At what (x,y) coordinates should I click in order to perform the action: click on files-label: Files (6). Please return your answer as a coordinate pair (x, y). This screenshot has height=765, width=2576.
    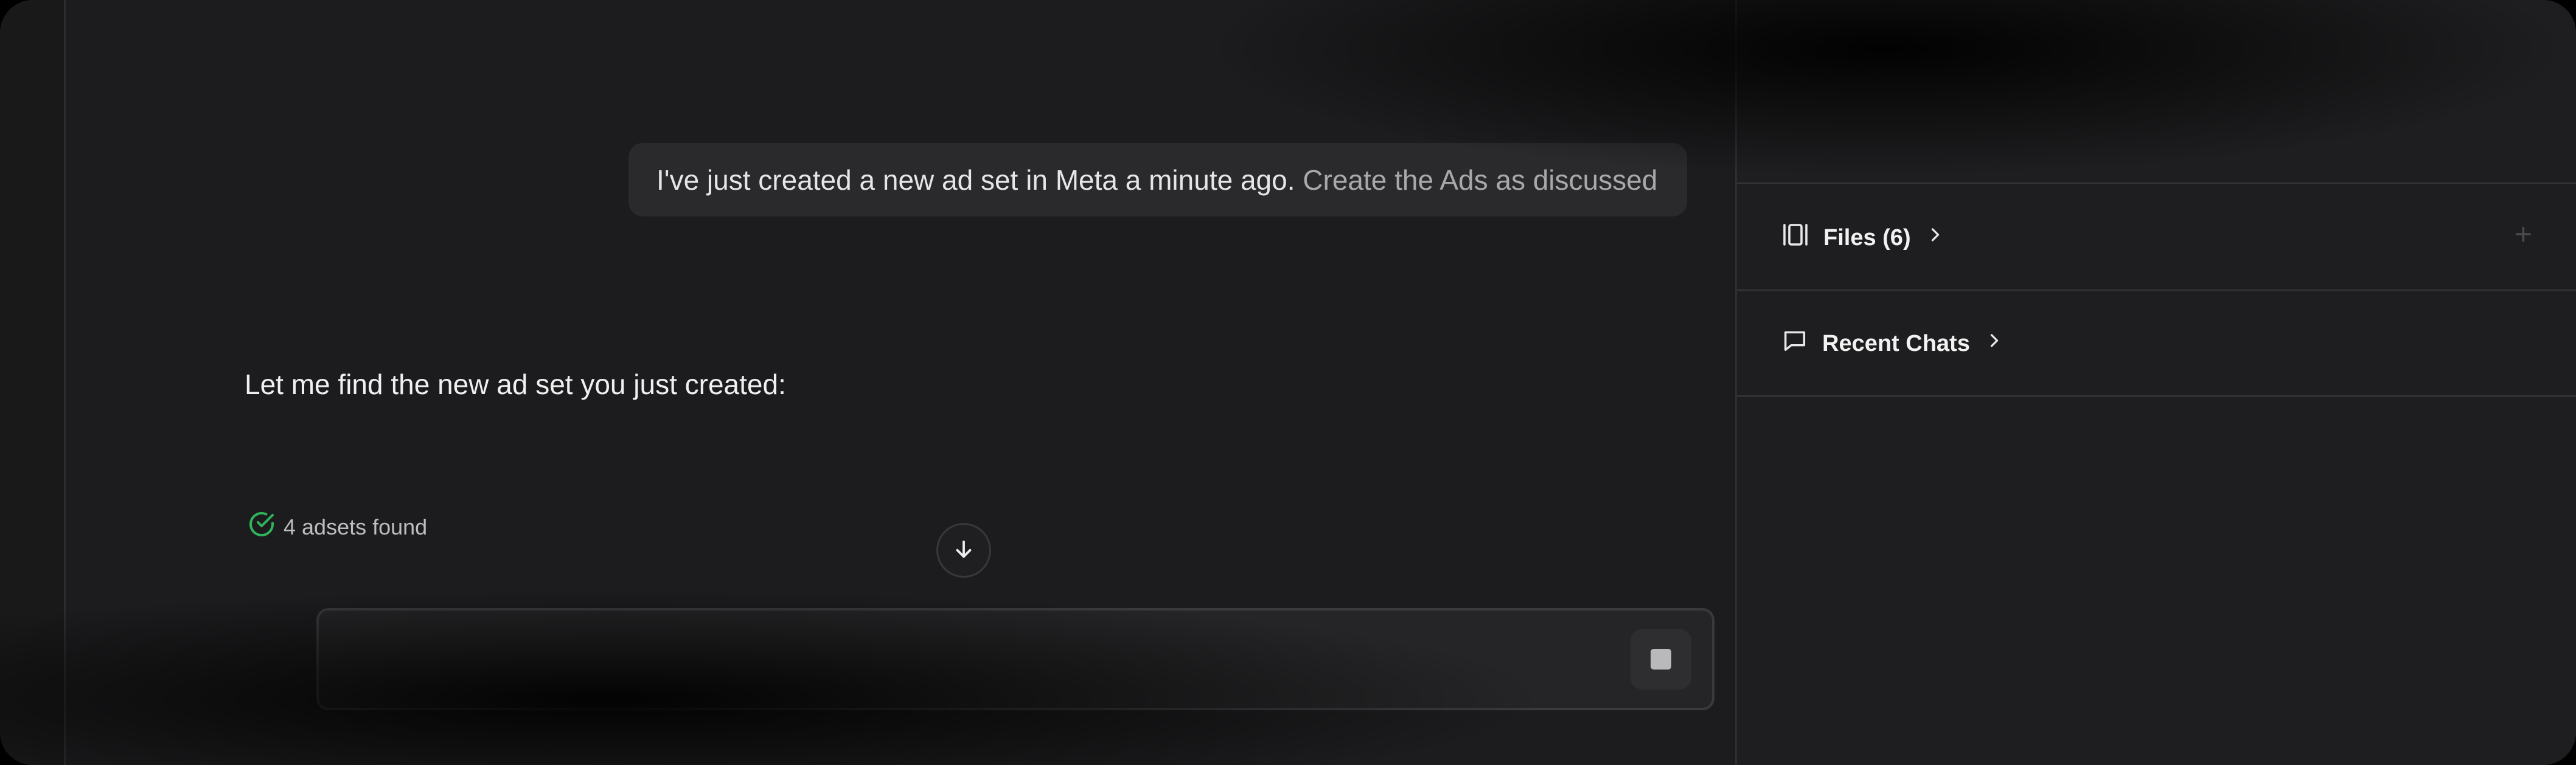
    Looking at the image, I should click on (1867, 237).